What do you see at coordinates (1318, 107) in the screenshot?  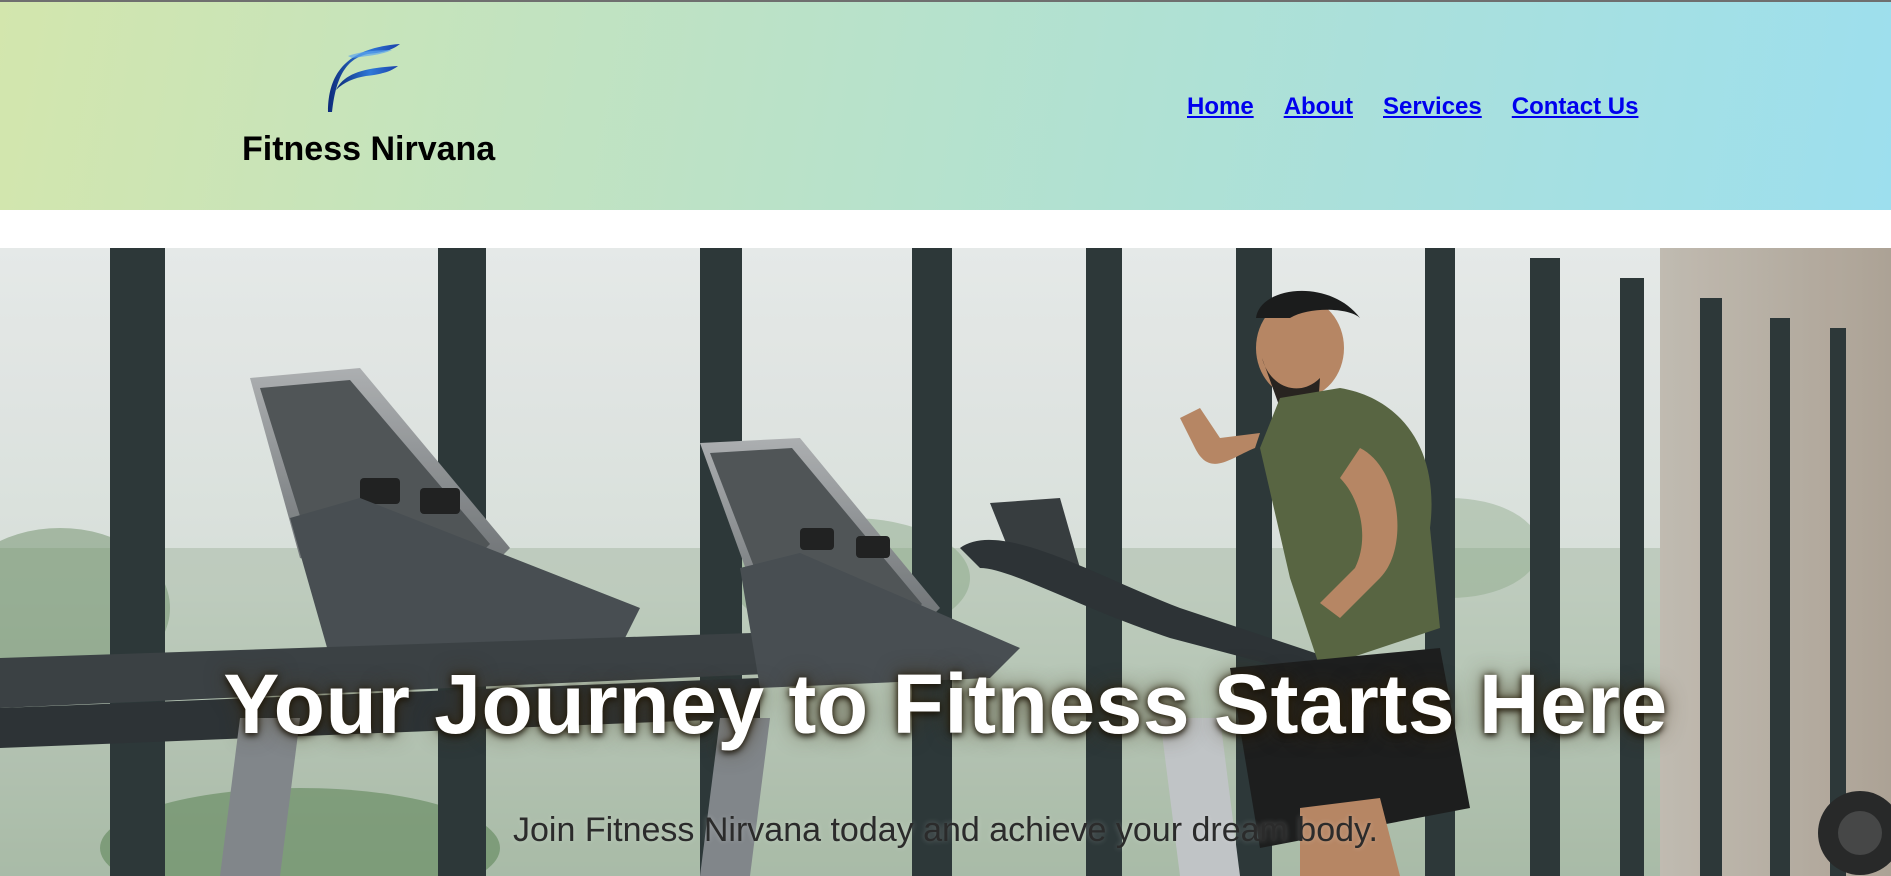 I see `nav-link-about: About` at bounding box center [1318, 107].